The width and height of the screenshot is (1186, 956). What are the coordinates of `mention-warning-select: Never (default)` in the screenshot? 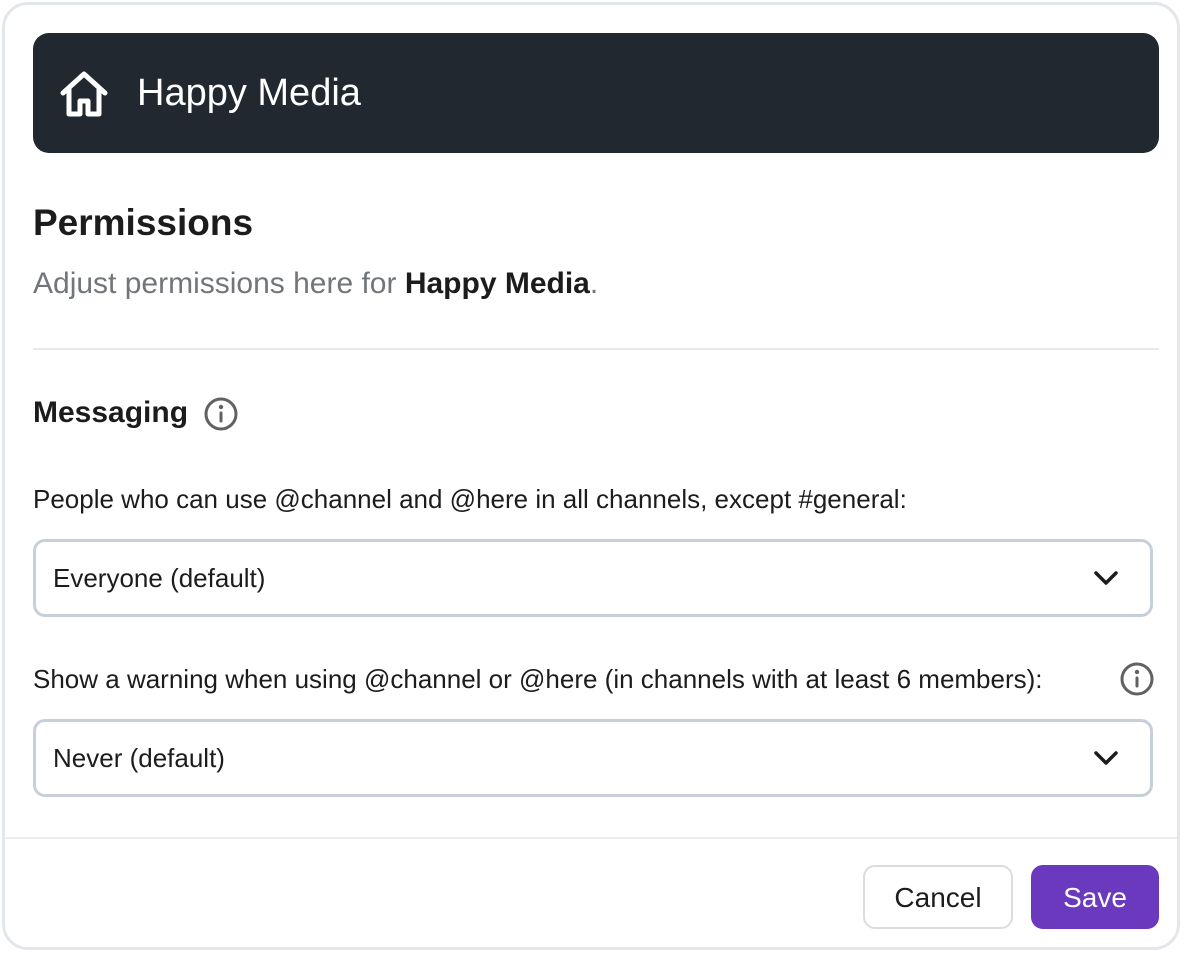 It's located at (593, 758).